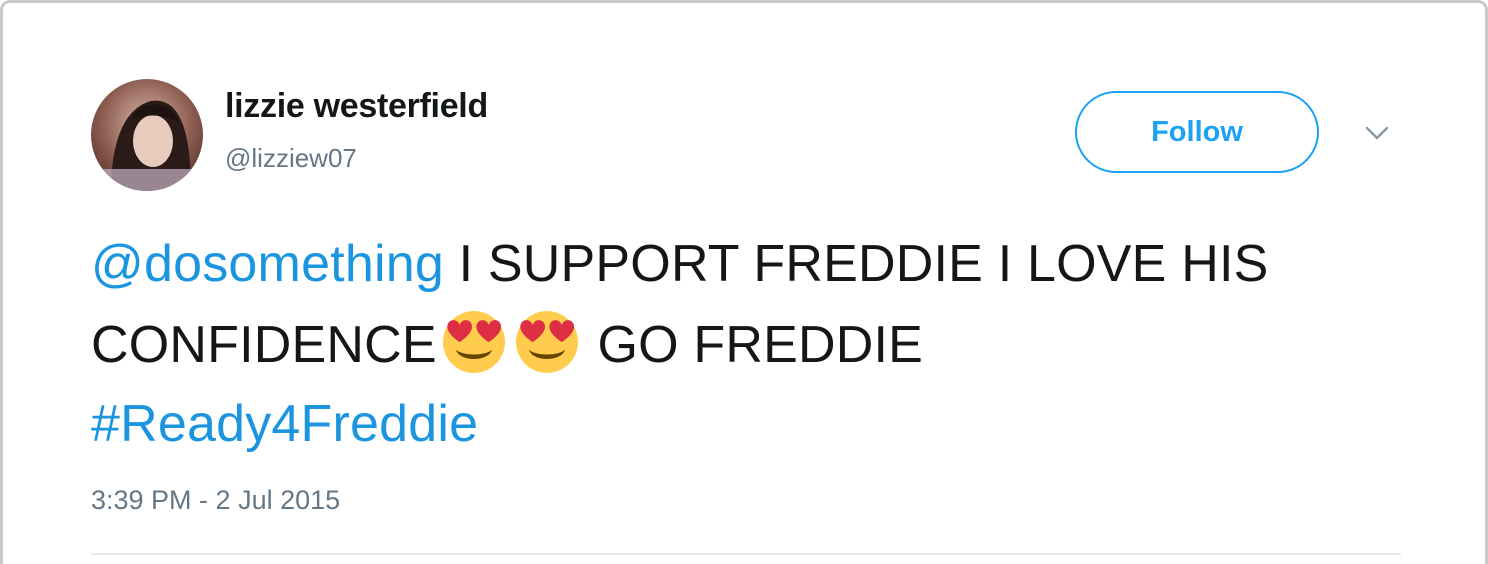  What do you see at coordinates (746, 554) in the screenshot?
I see `divider` at bounding box center [746, 554].